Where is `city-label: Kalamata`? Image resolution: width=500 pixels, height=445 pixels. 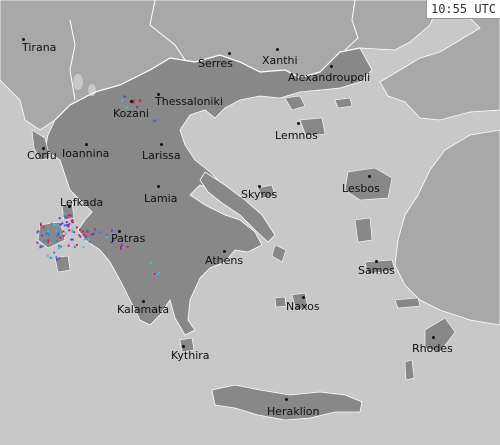
city-label: Kalamata is located at coordinates (143, 309).